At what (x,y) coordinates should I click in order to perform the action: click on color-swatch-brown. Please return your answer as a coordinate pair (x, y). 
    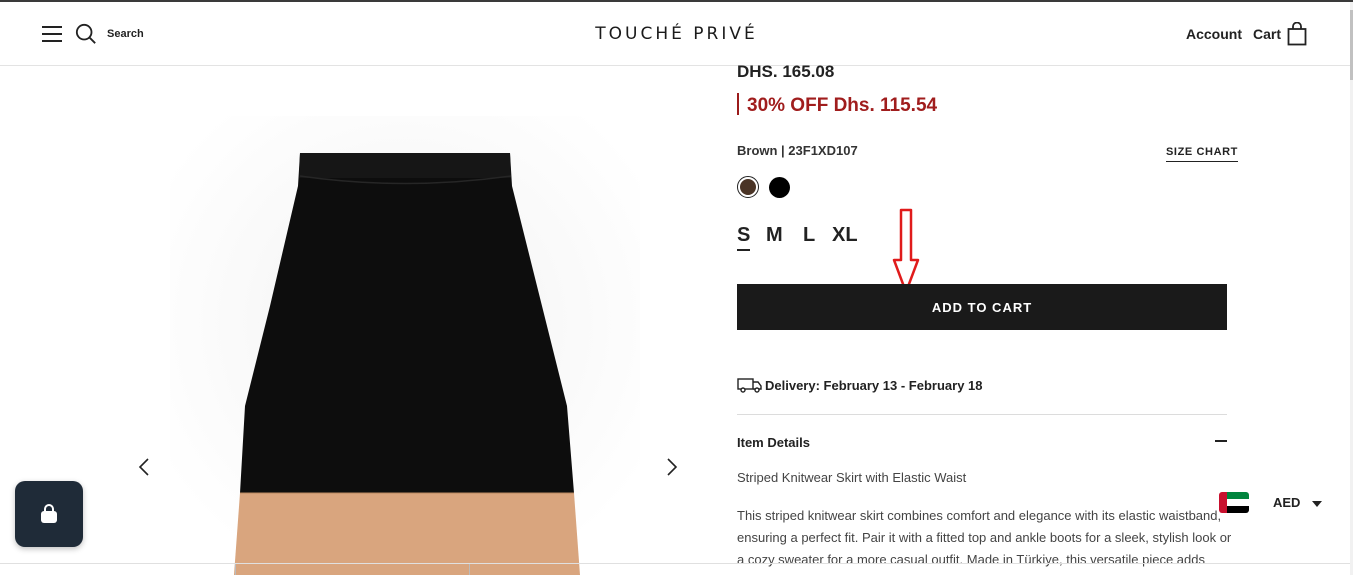
    Looking at the image, I should click on (748, 187).